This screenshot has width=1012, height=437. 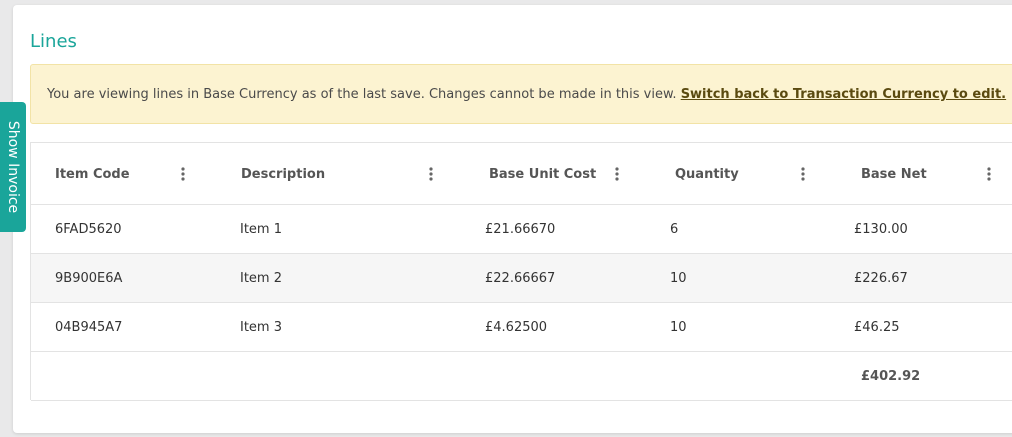 What do you see at coordinates (261, 278) in the screenshot?
I see `description-cell: Item 2` at bounding box center [261, 278].